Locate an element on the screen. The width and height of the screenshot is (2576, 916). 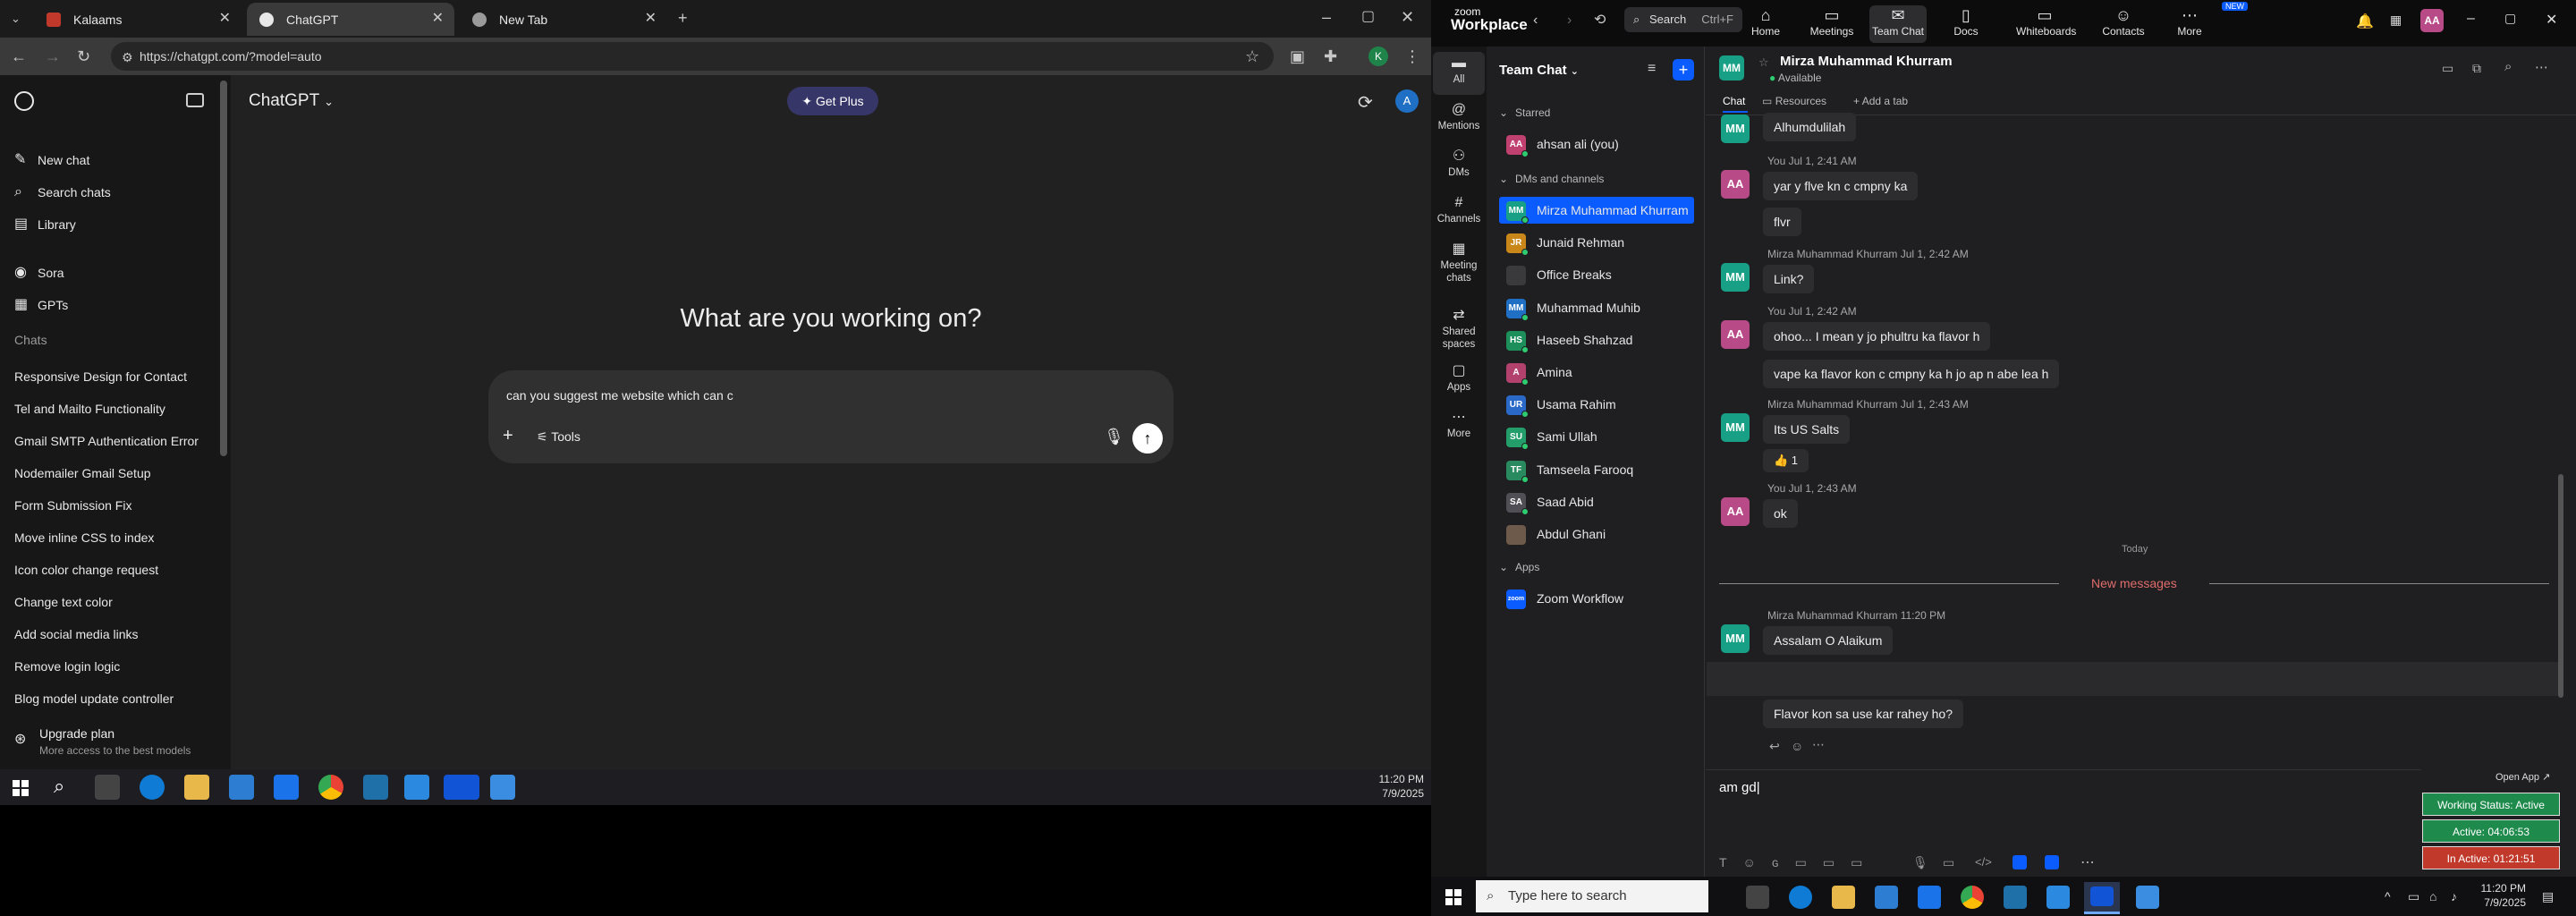
contact-row: UR Usama Rahim is located at coordinates (1596, 405).